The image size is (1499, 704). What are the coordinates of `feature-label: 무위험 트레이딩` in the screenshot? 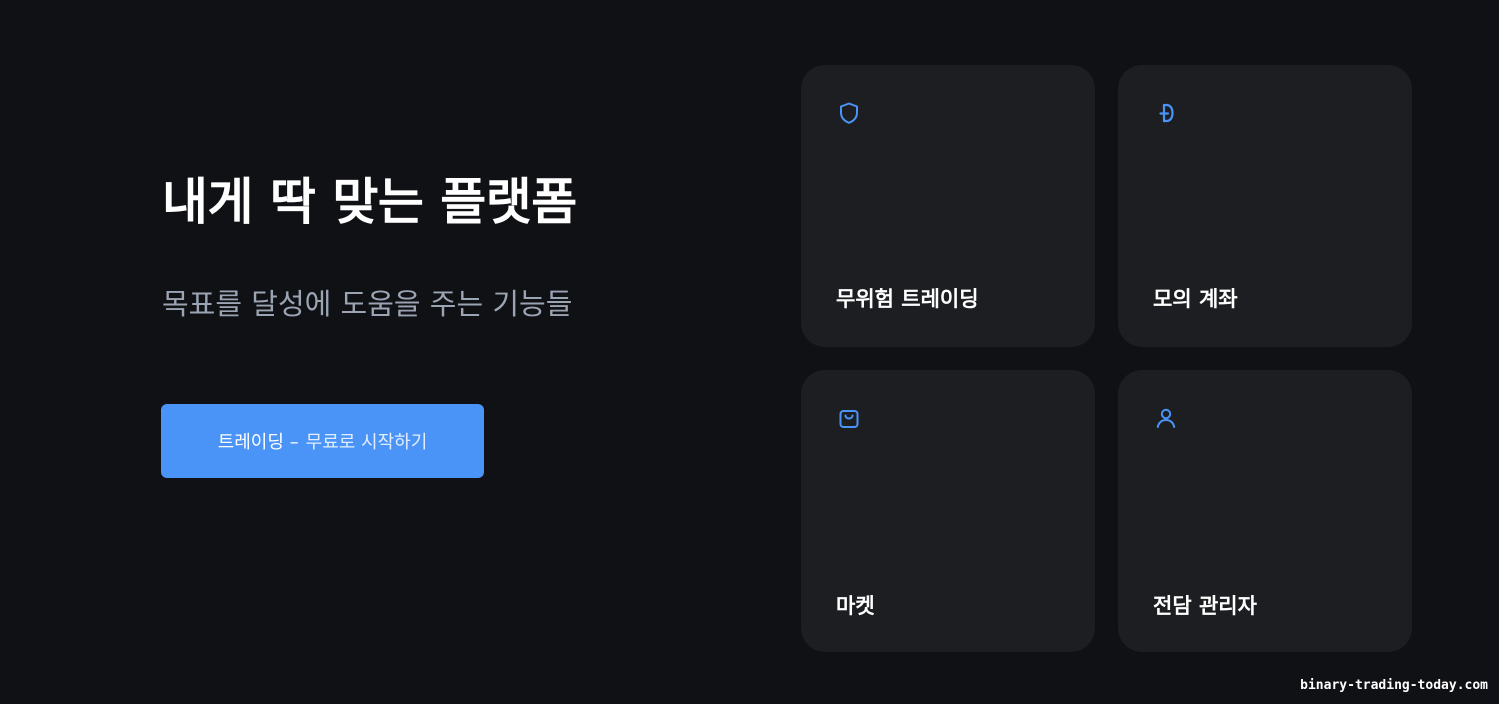 It's located at (907, 299).